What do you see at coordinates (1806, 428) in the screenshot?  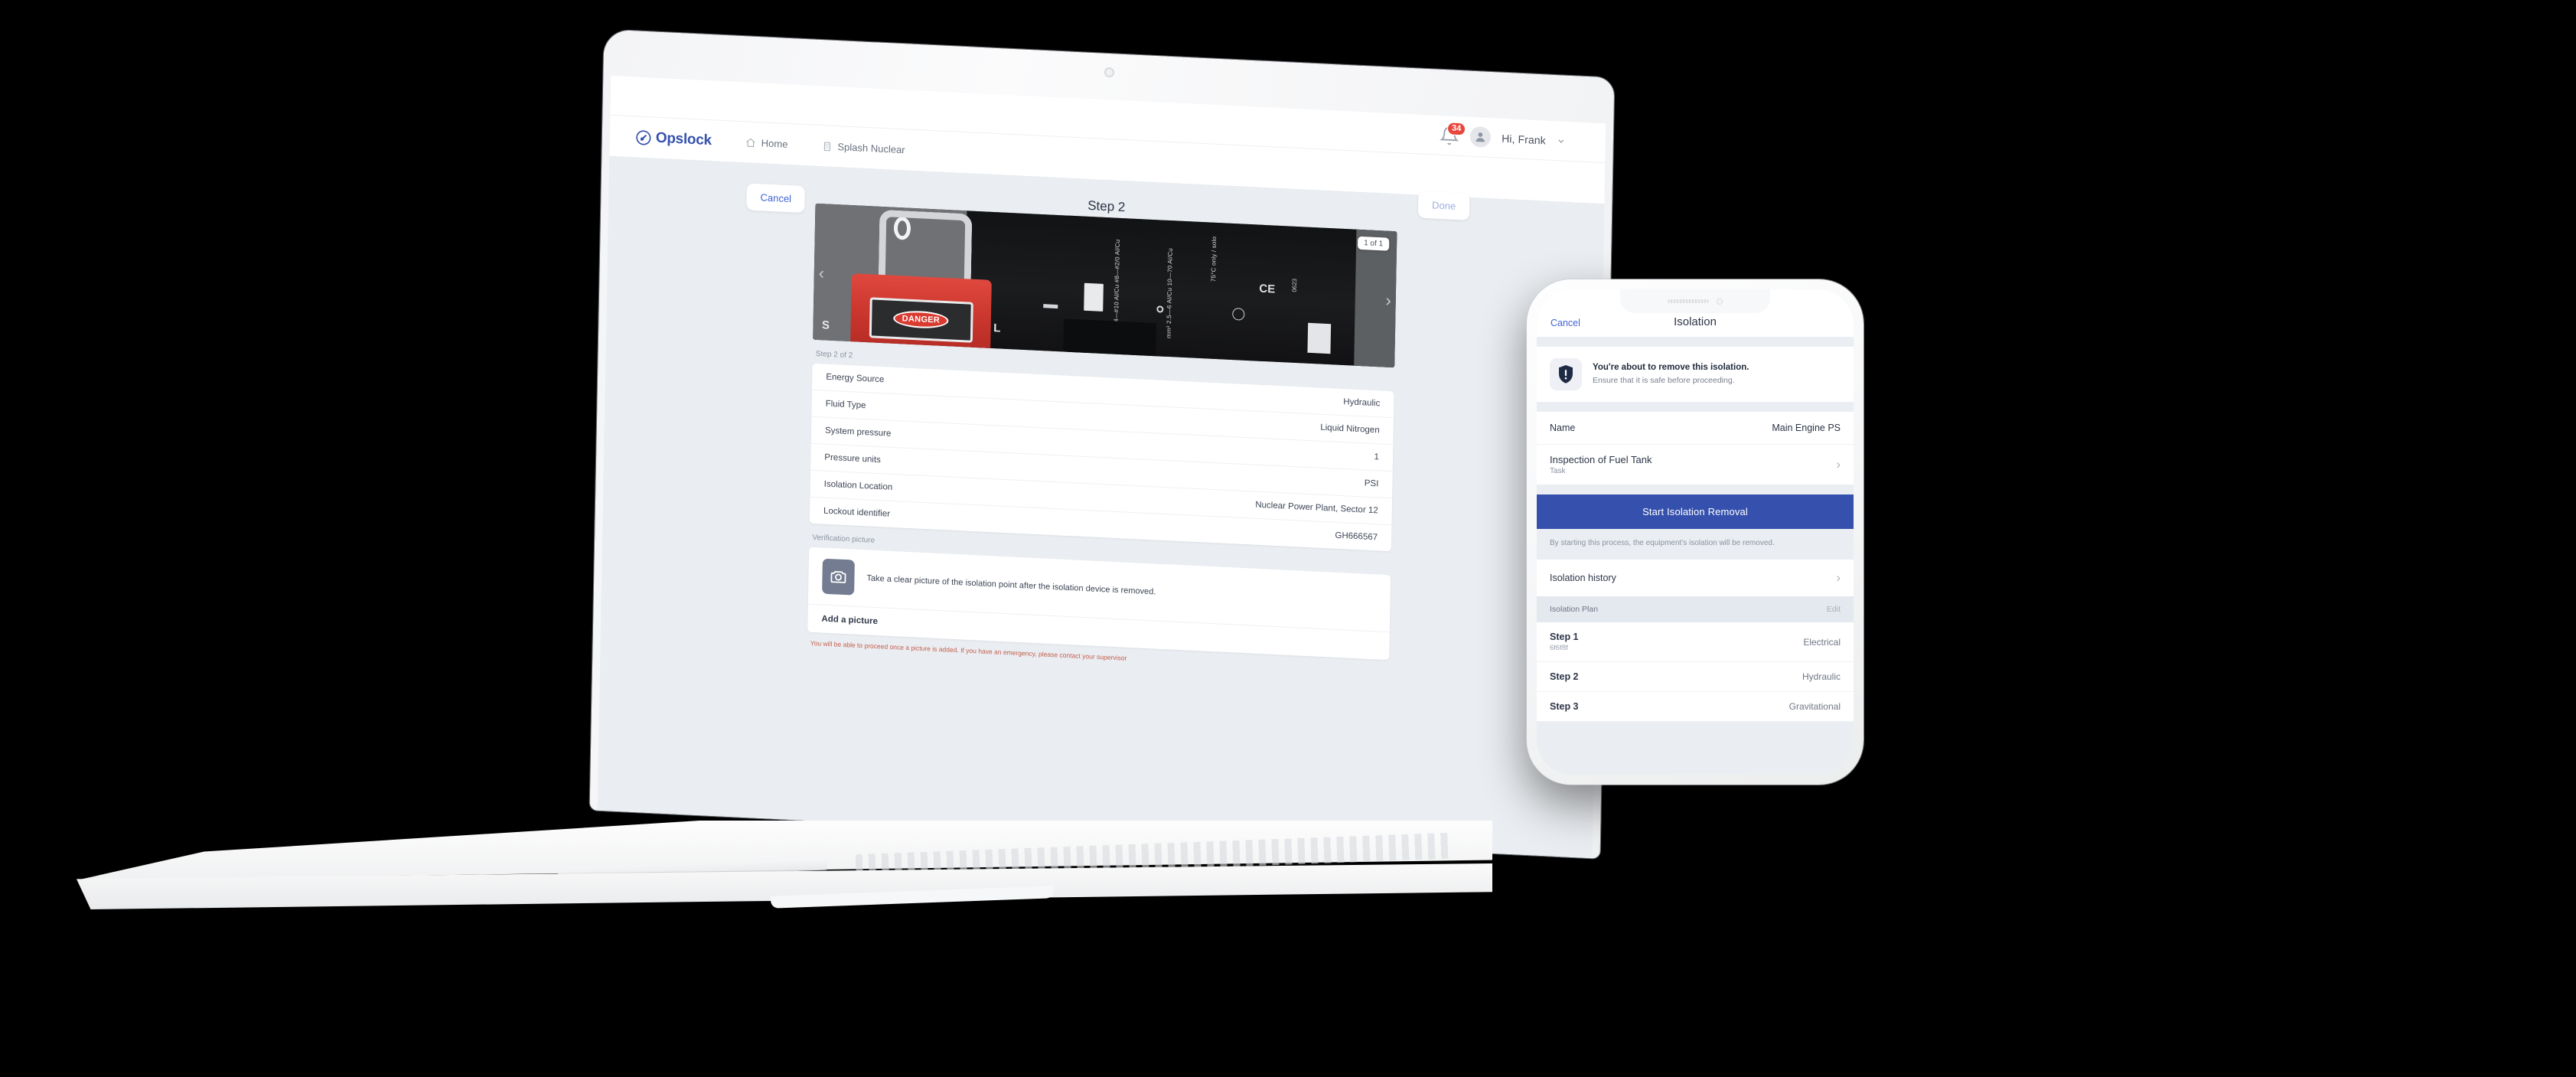 I see `name-value: Main Engine PS` at bounding box center [1806, 428].